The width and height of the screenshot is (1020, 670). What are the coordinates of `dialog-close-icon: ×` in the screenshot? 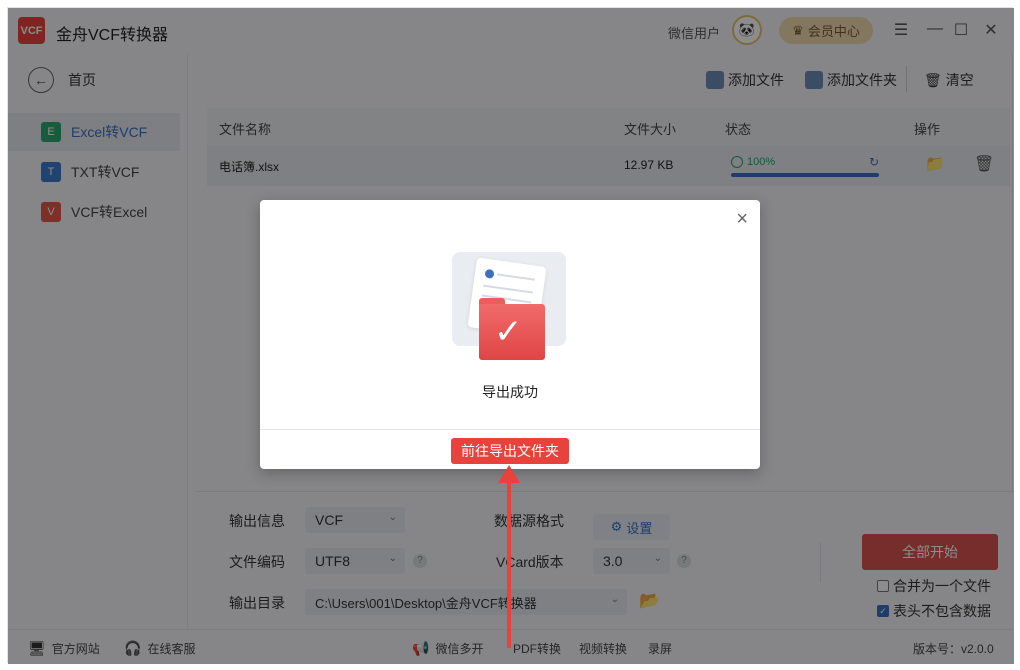 It's located at (742, 219).